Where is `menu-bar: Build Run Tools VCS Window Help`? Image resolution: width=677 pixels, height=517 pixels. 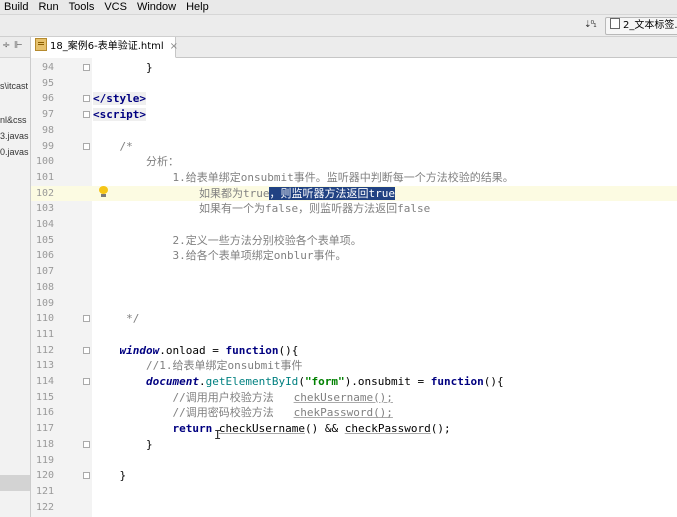
menu-bar: Build Run Tools VCS Window Help is located at coordinates (338, 7).